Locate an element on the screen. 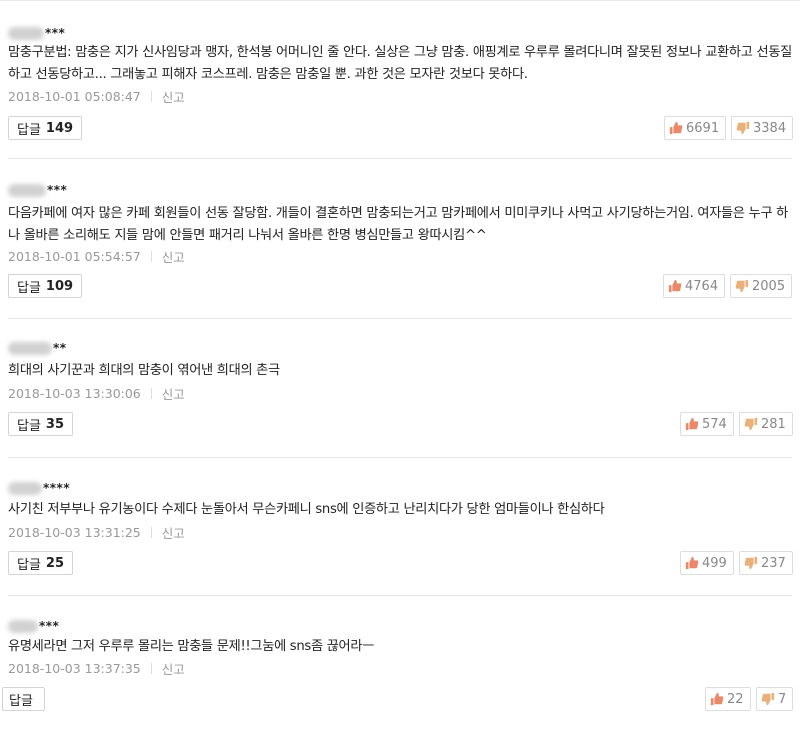 The height and width of the screenshot is (734, 800). reply-button: 답글 109 is located at coordinates (45, 286).